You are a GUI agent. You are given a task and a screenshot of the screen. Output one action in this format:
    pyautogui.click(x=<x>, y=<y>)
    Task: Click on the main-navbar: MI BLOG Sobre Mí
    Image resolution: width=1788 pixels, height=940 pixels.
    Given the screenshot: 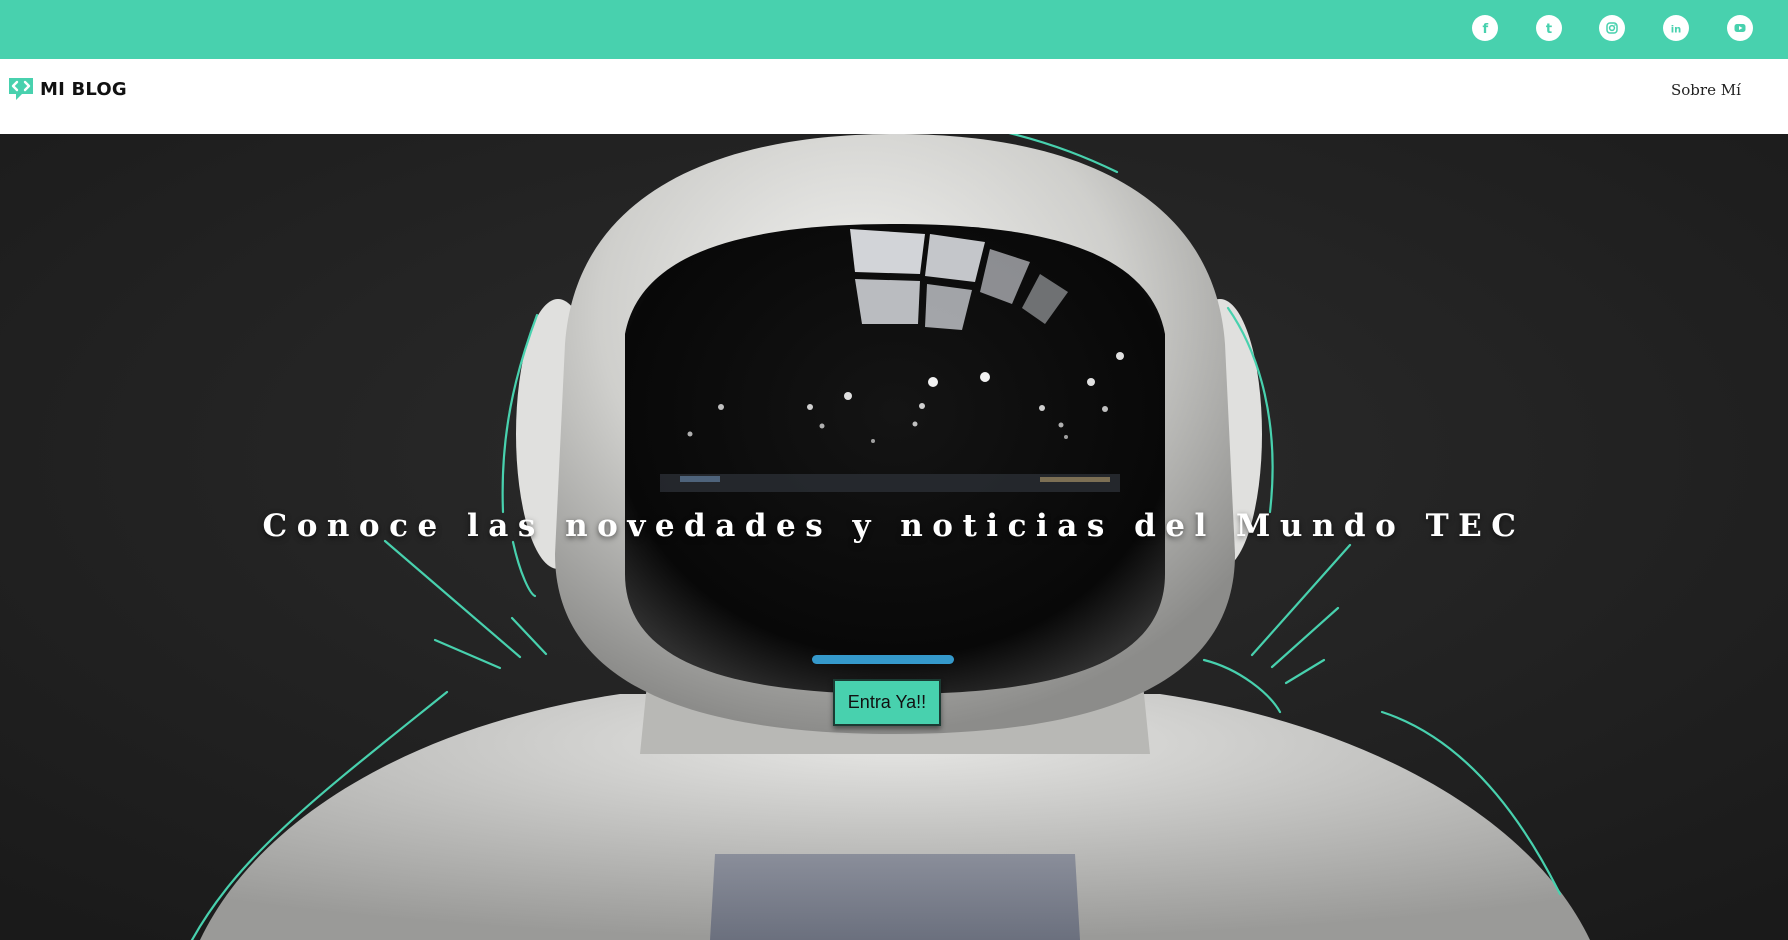 What is the action you would take?
    pyautogui.click(x=894, y=96)
    